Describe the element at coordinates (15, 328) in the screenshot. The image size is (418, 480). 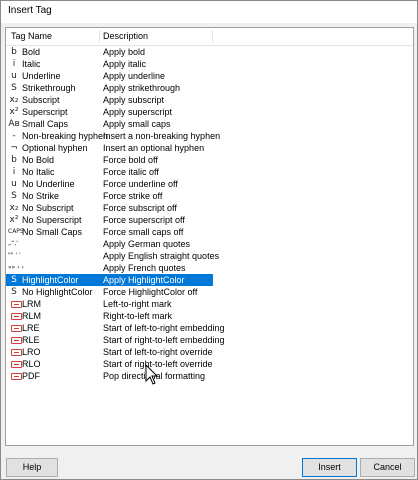
I see `lre-icon` at that location.